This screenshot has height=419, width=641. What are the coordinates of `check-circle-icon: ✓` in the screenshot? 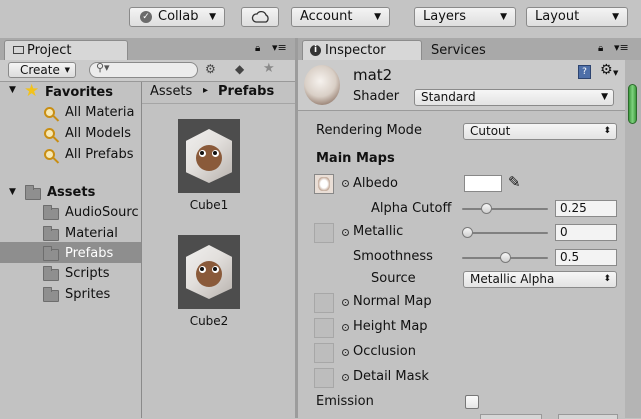 It's located at (146, 17).